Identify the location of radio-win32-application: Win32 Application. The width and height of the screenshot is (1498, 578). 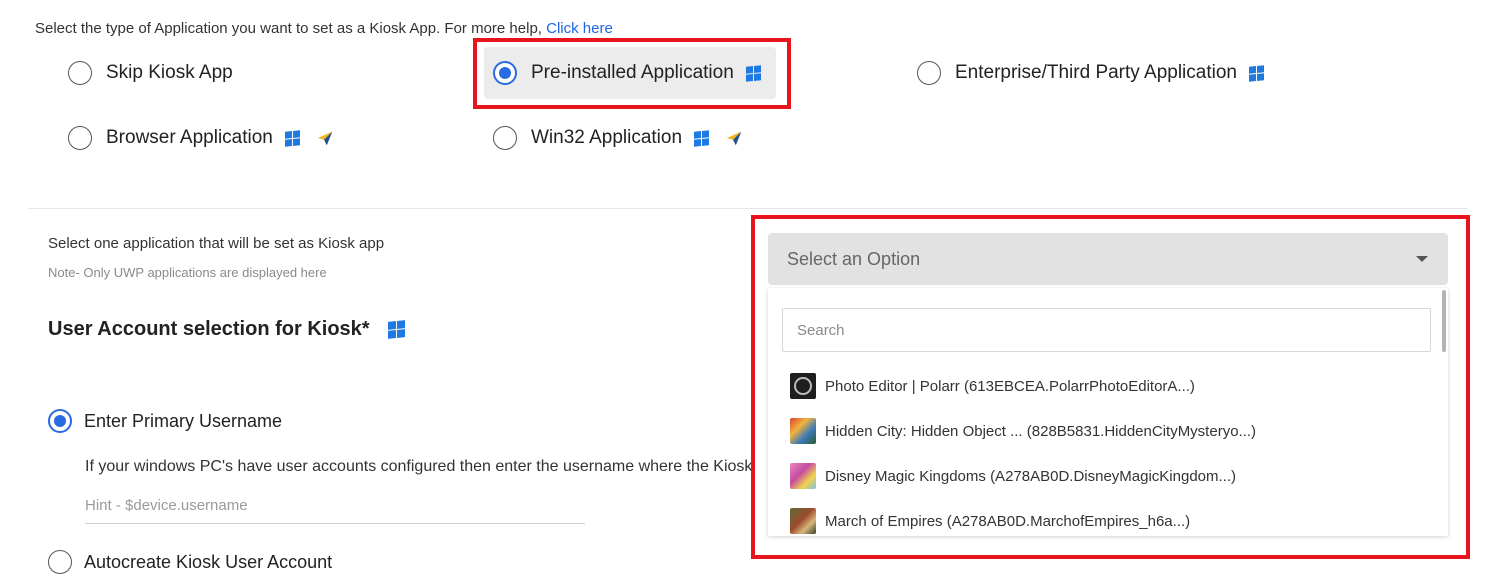
(618, 138).